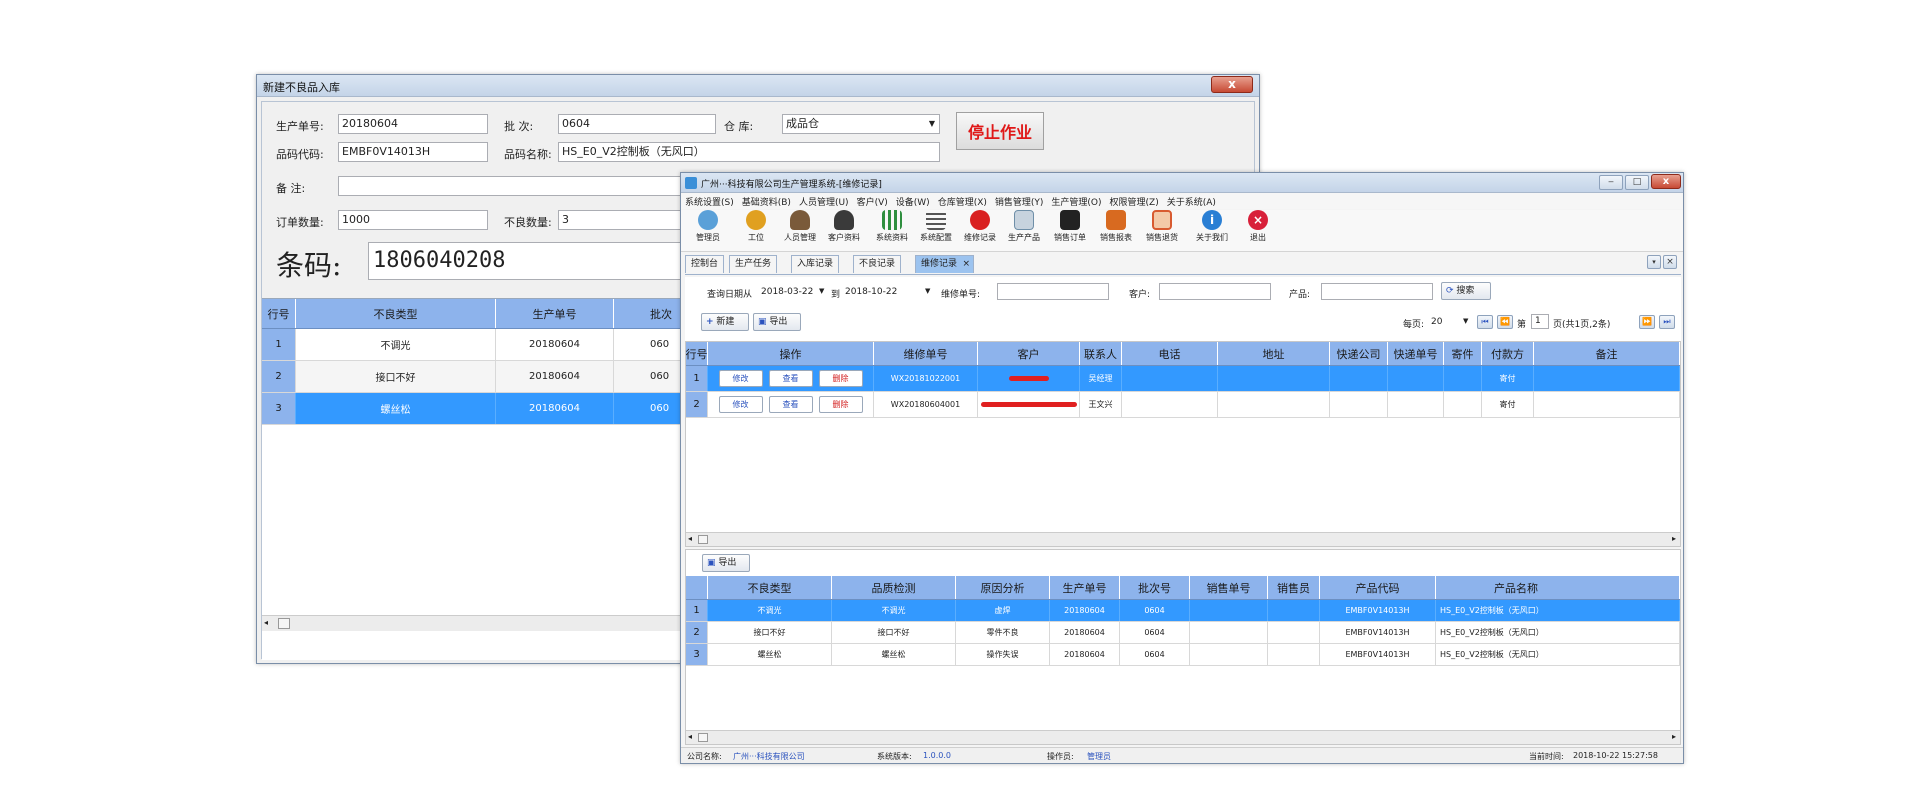 The width and height of the screenshot is (1922, 802). What do you see at coordinates (1162, 230) in the screenshot?
I see `toolbar-sales-return: 销售退货` at bounding box center [1162, 230].